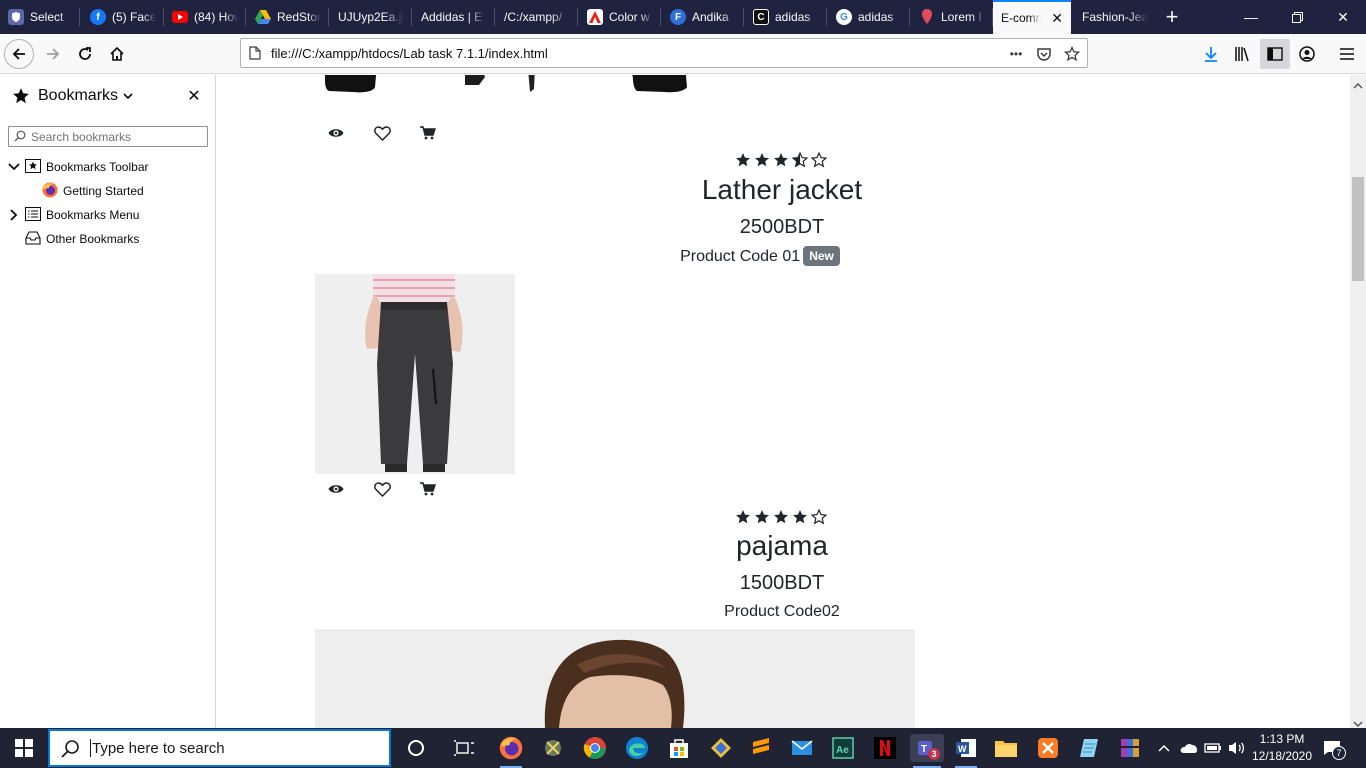 The height and width of the screenshot is (768, 1366). Describe the element at coordinates (123, 17) in the screenshot. I see `tab-facebook: f (5) Facebook` at that location.